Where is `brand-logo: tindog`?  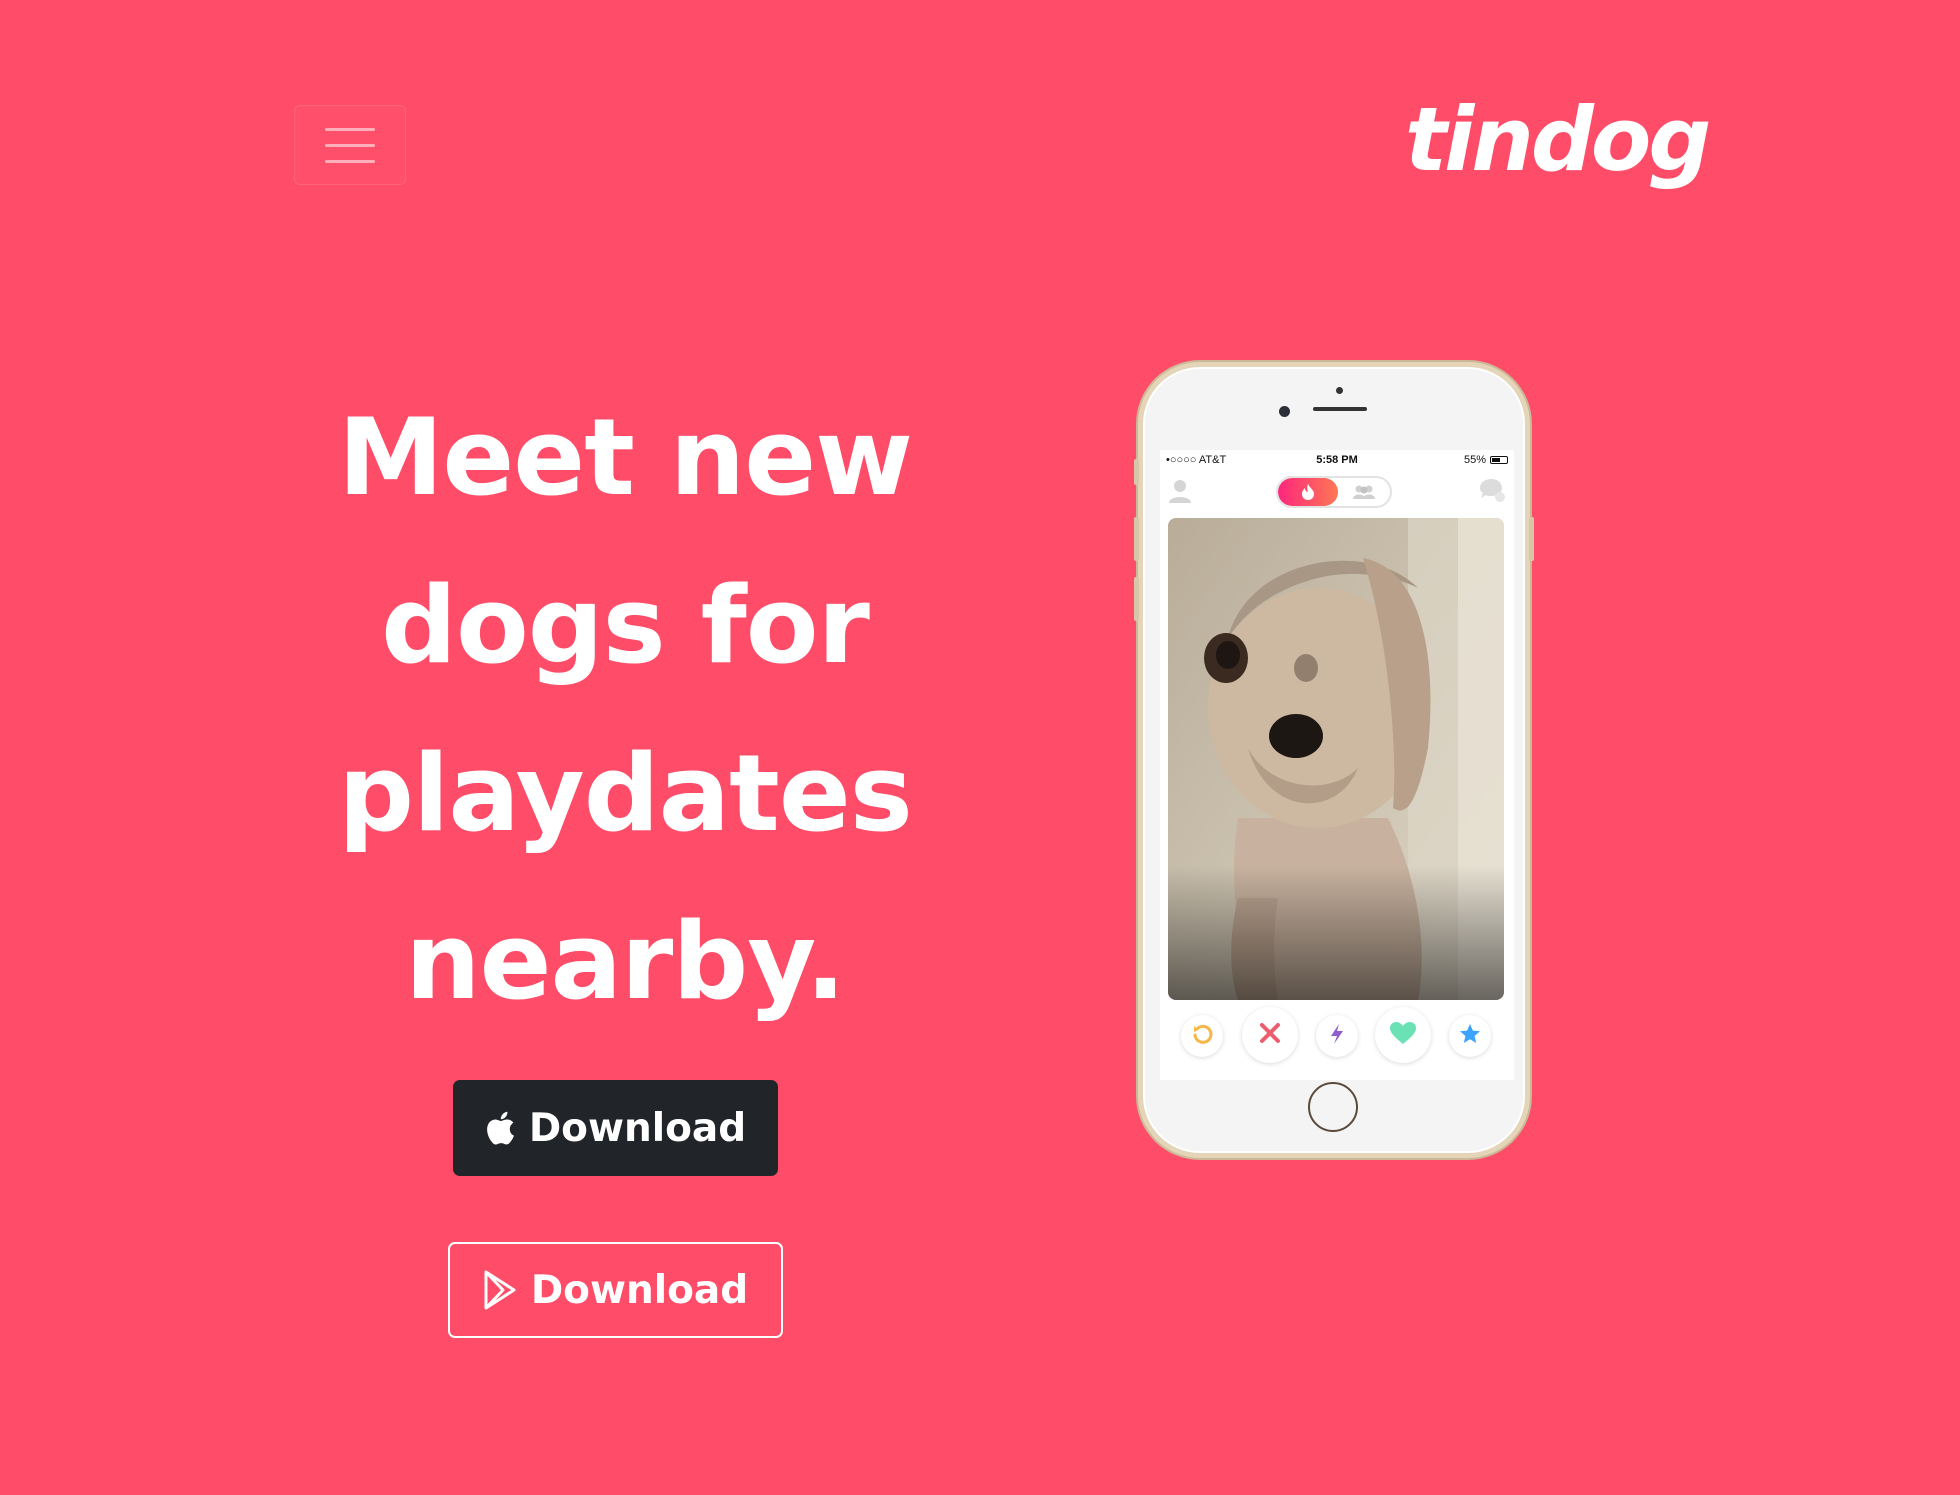 brand-logo: tindog is located at coordinates (1558, 140).